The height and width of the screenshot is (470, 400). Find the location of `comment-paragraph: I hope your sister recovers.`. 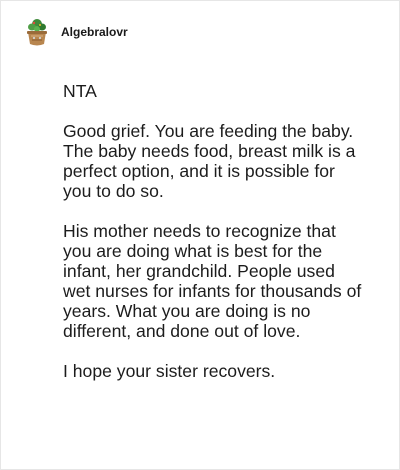

comment-paragraph: I hope your sister recovers. is located at coordinates (169, 371).